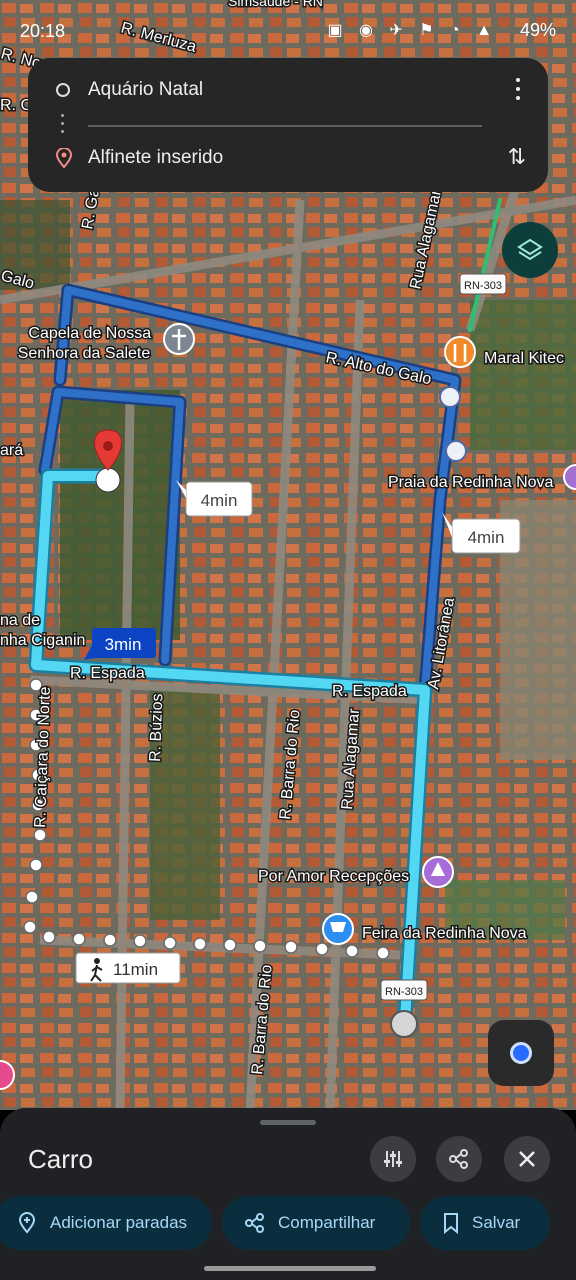  I want to click on close-icon, so click(527, 1159).